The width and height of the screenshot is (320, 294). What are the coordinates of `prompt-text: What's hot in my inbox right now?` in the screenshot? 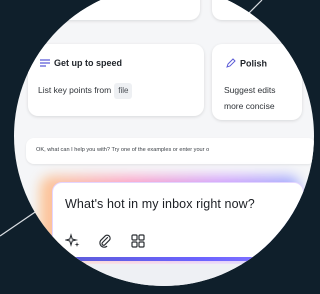 It's located at (160, 204).